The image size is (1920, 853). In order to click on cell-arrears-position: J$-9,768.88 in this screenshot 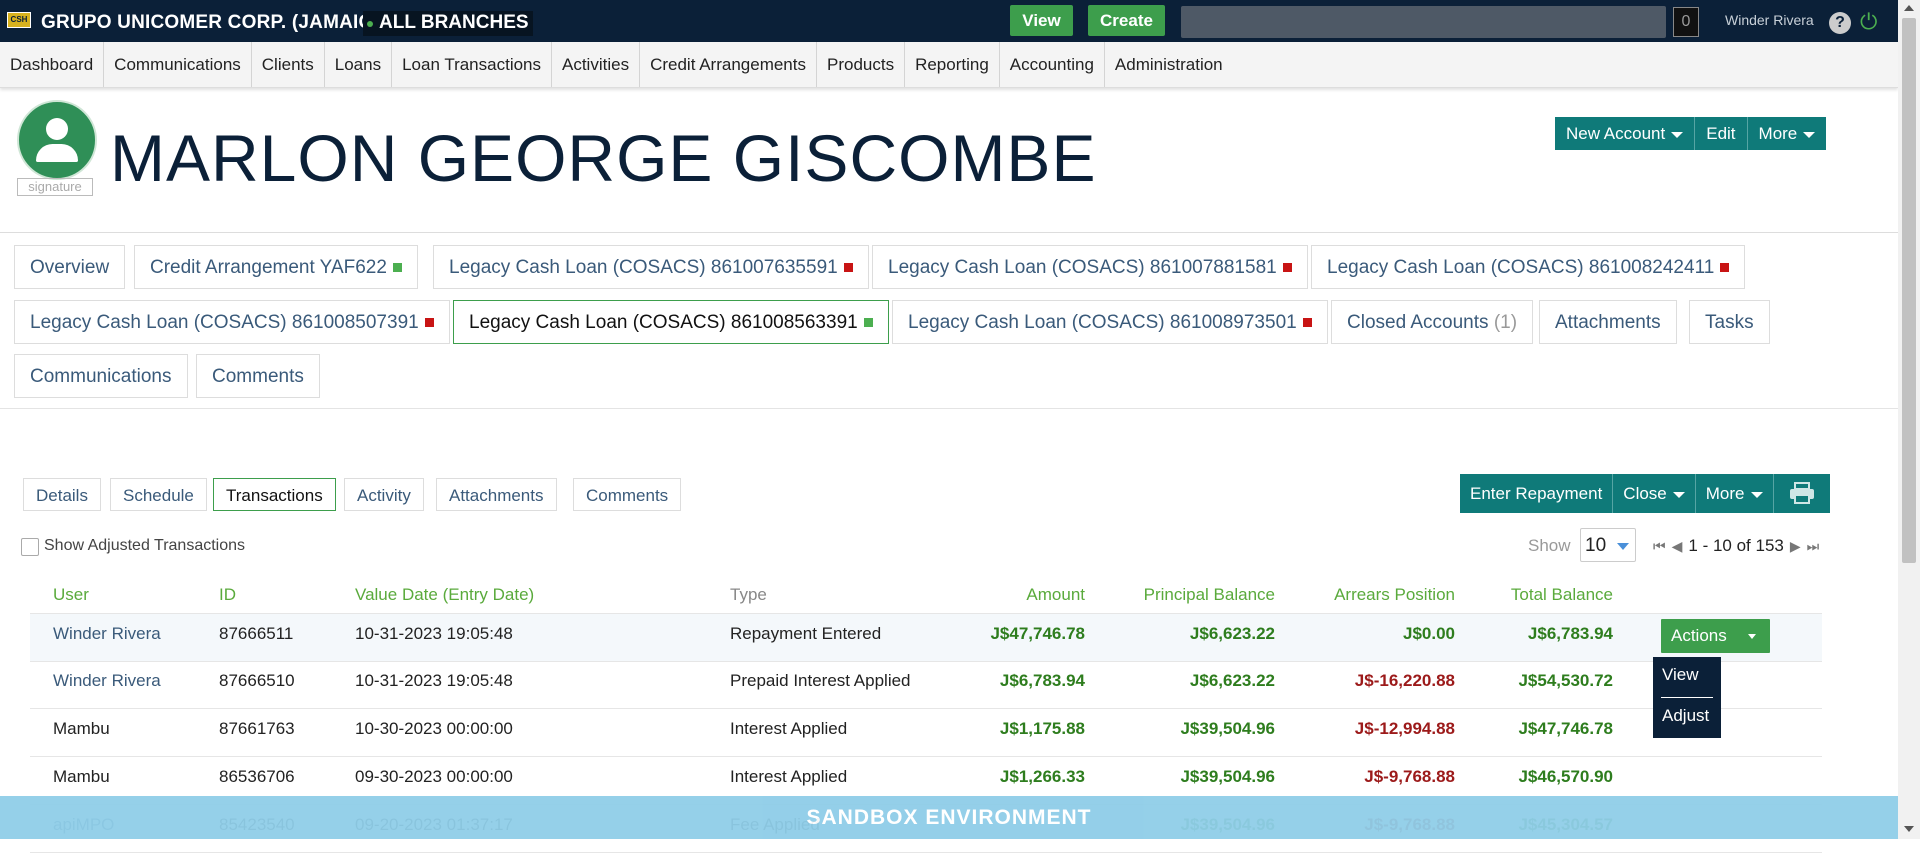, I will do `click(1409, 776)`.